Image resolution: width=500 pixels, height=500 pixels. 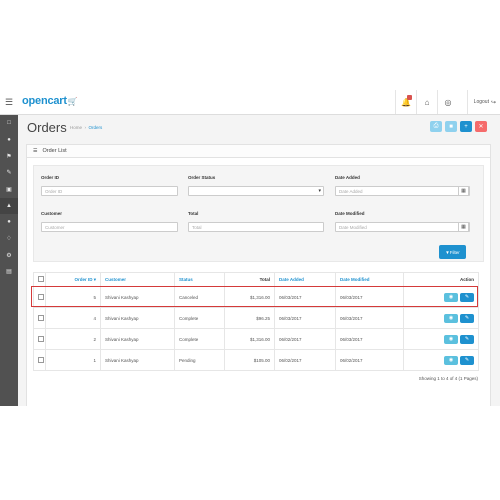 I want to click on home-icon: ⌂, so click(x=426, y=102).